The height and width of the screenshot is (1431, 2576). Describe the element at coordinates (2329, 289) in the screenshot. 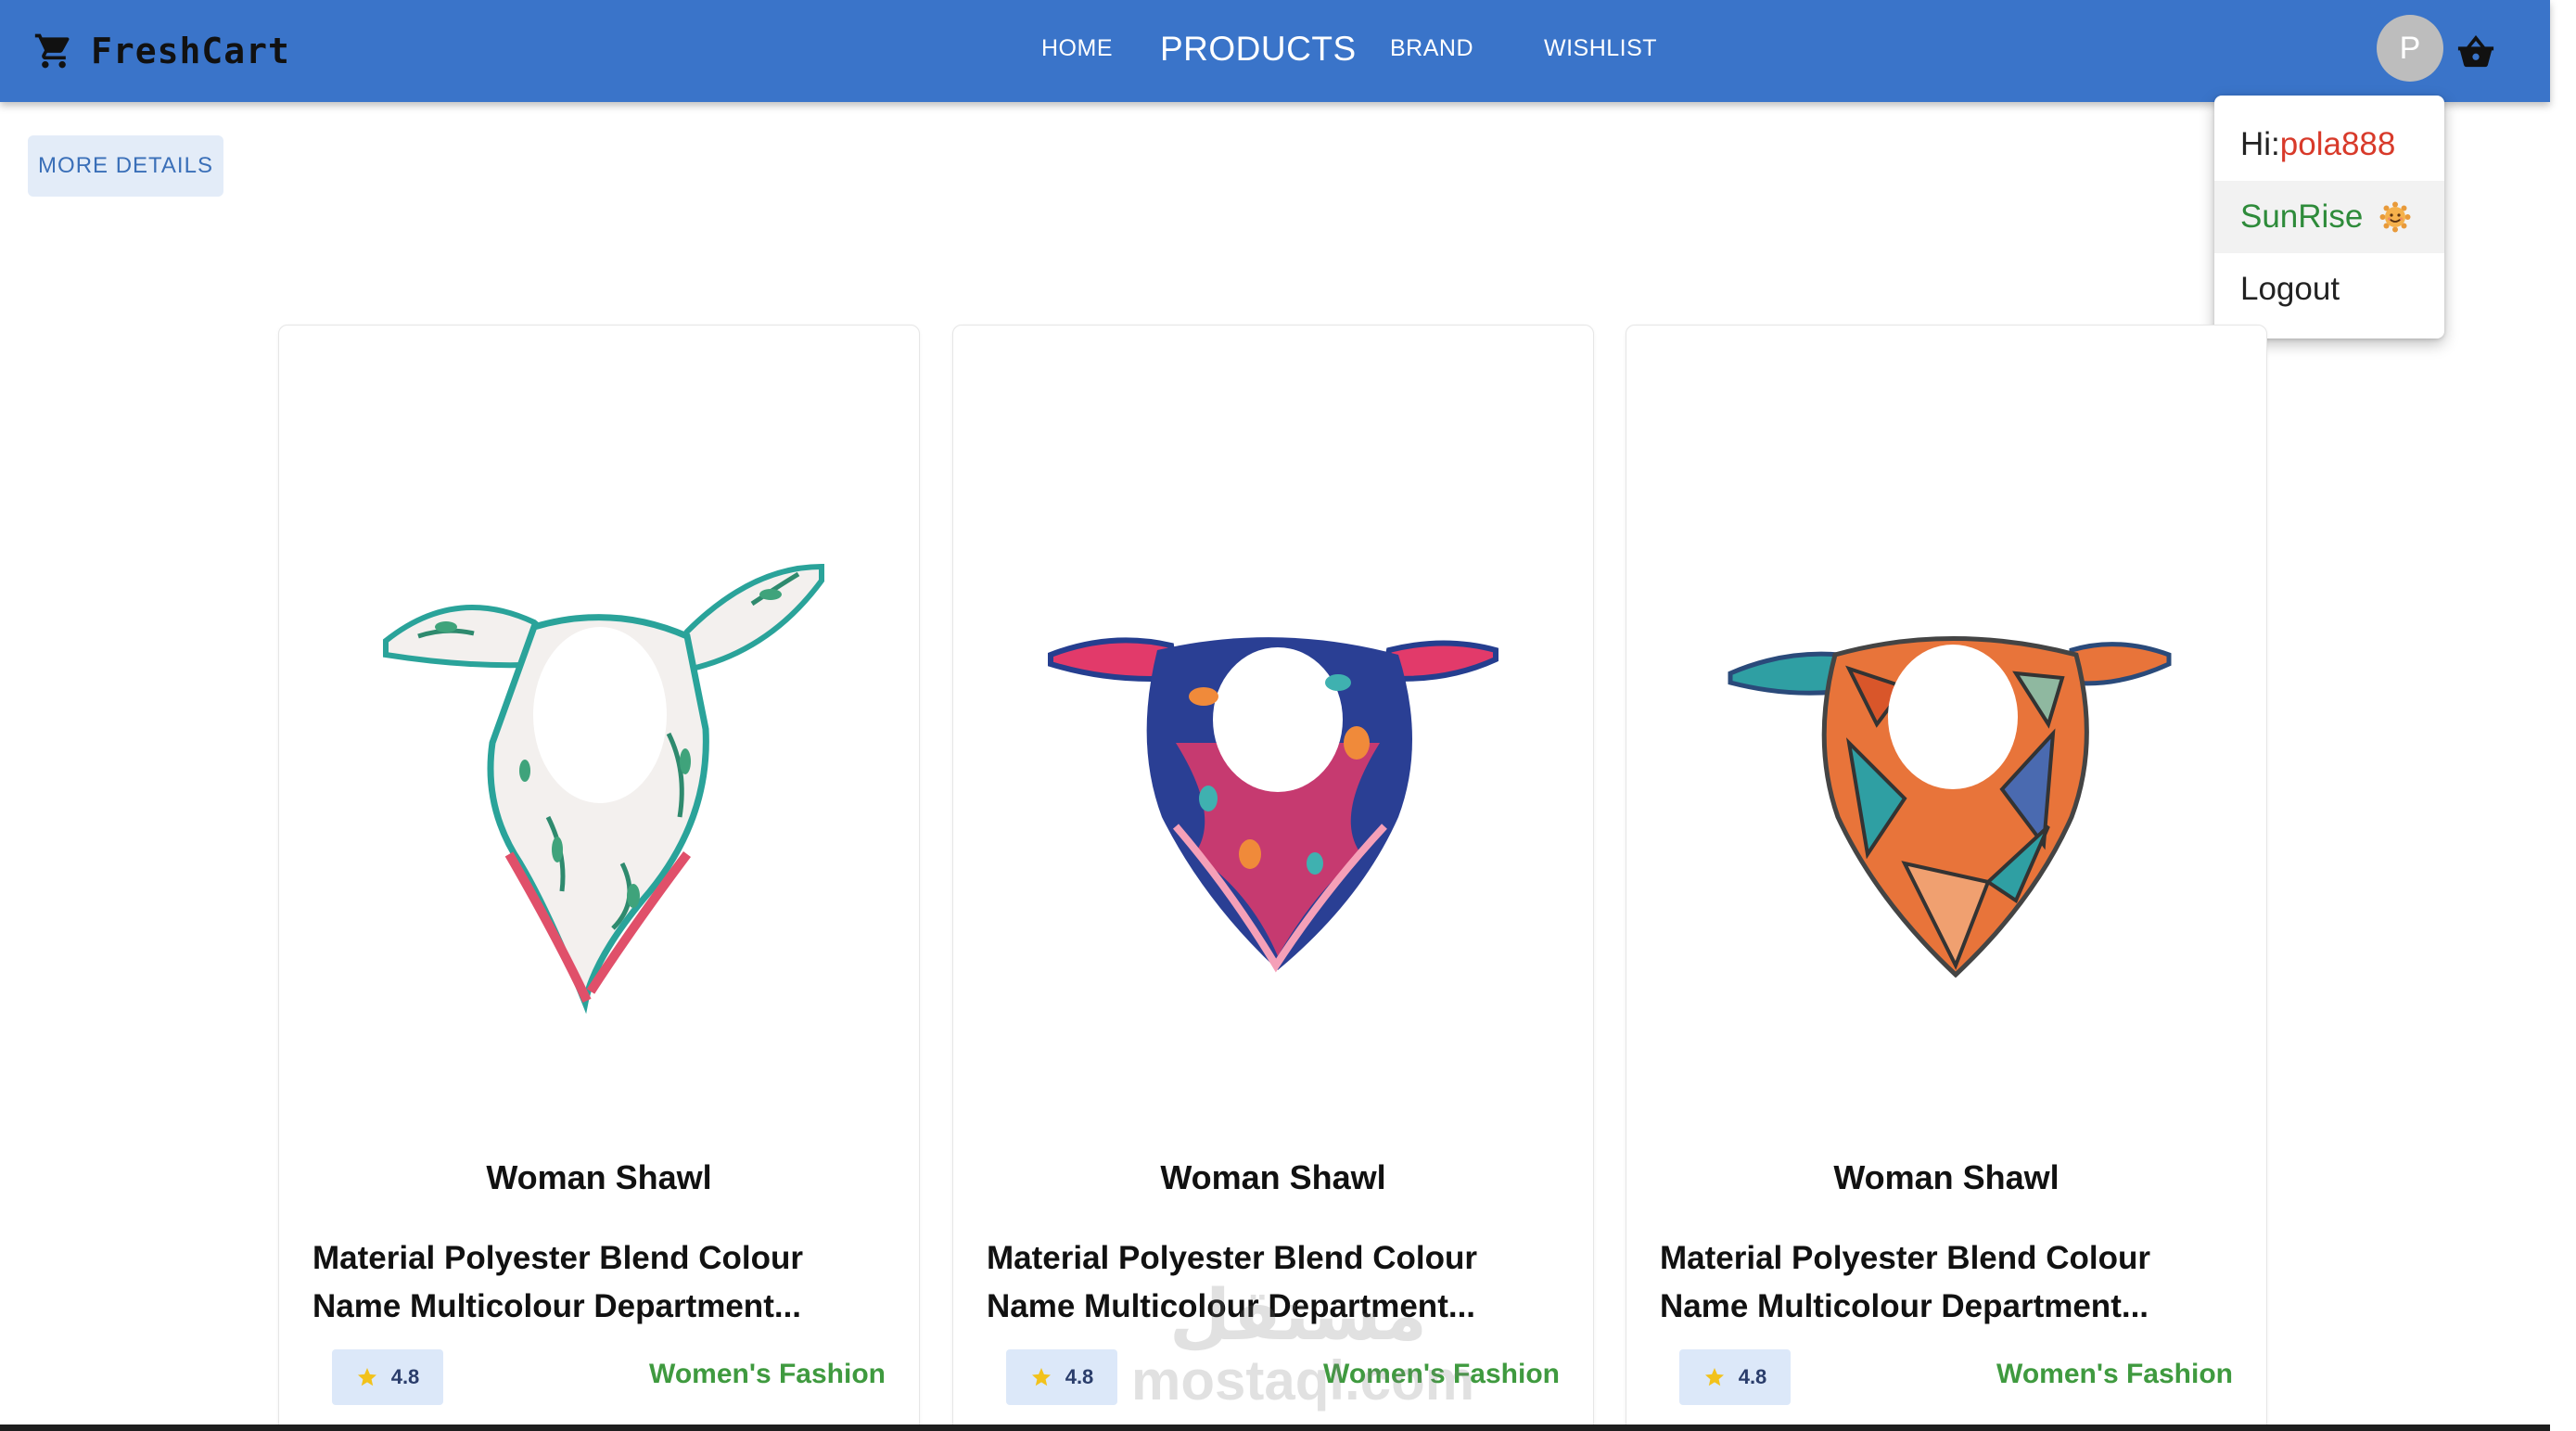

I see `menu-item-logout: Logout` at that location.